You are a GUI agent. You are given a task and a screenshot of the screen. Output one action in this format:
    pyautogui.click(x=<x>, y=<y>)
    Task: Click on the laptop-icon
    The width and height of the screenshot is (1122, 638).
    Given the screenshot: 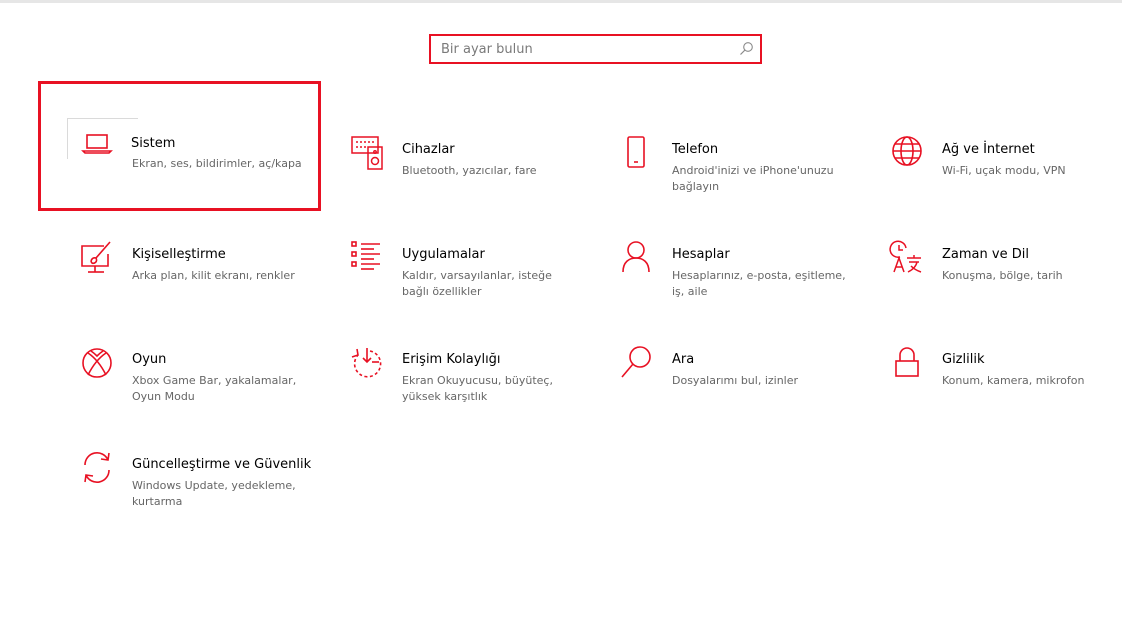 What is the action you would take?
    pyautogui.click(x=97, y=144)
    